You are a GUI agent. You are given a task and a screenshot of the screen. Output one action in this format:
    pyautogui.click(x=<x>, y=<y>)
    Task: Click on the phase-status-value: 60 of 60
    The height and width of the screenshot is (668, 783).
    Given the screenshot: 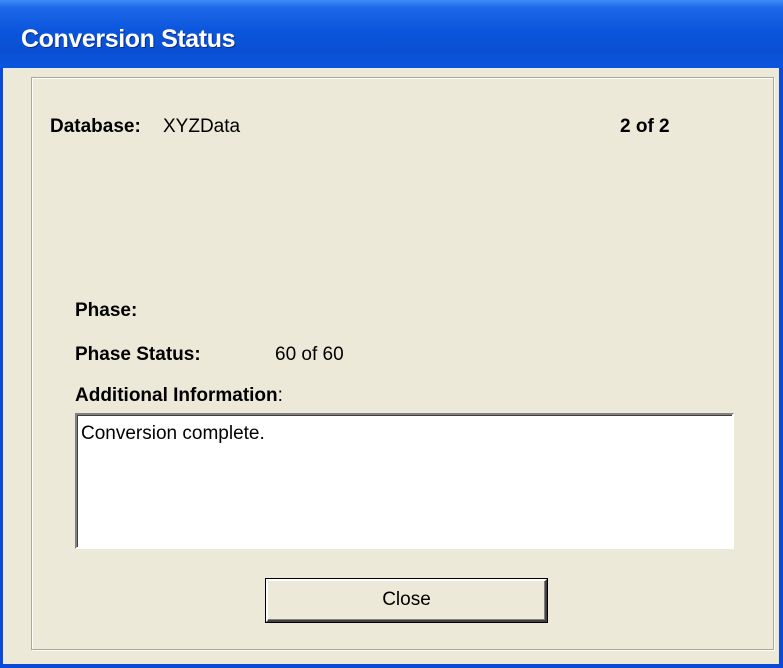 What is the action you would take?
    pyautogui.click(x=309, y=354)
    